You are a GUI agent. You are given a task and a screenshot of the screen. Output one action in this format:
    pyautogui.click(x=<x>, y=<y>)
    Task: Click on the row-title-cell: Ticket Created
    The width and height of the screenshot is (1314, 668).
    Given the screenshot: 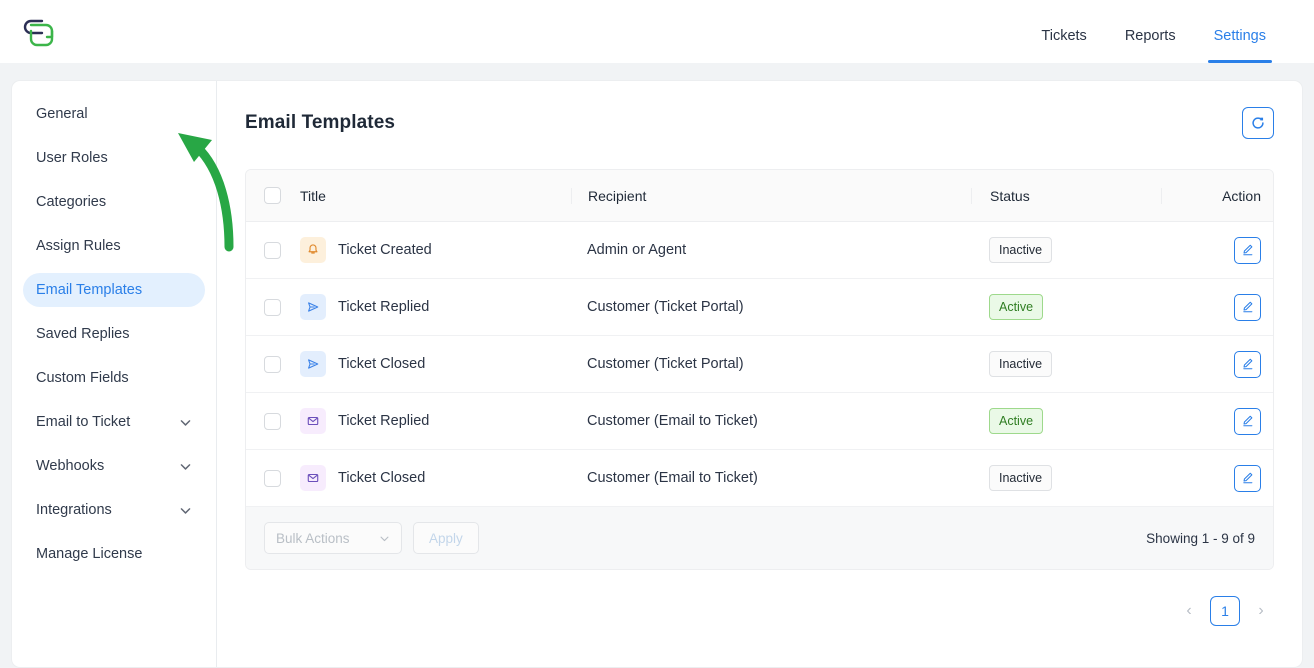 What is the action you would take?
    pyautogui.click(x=434, y=250)
    